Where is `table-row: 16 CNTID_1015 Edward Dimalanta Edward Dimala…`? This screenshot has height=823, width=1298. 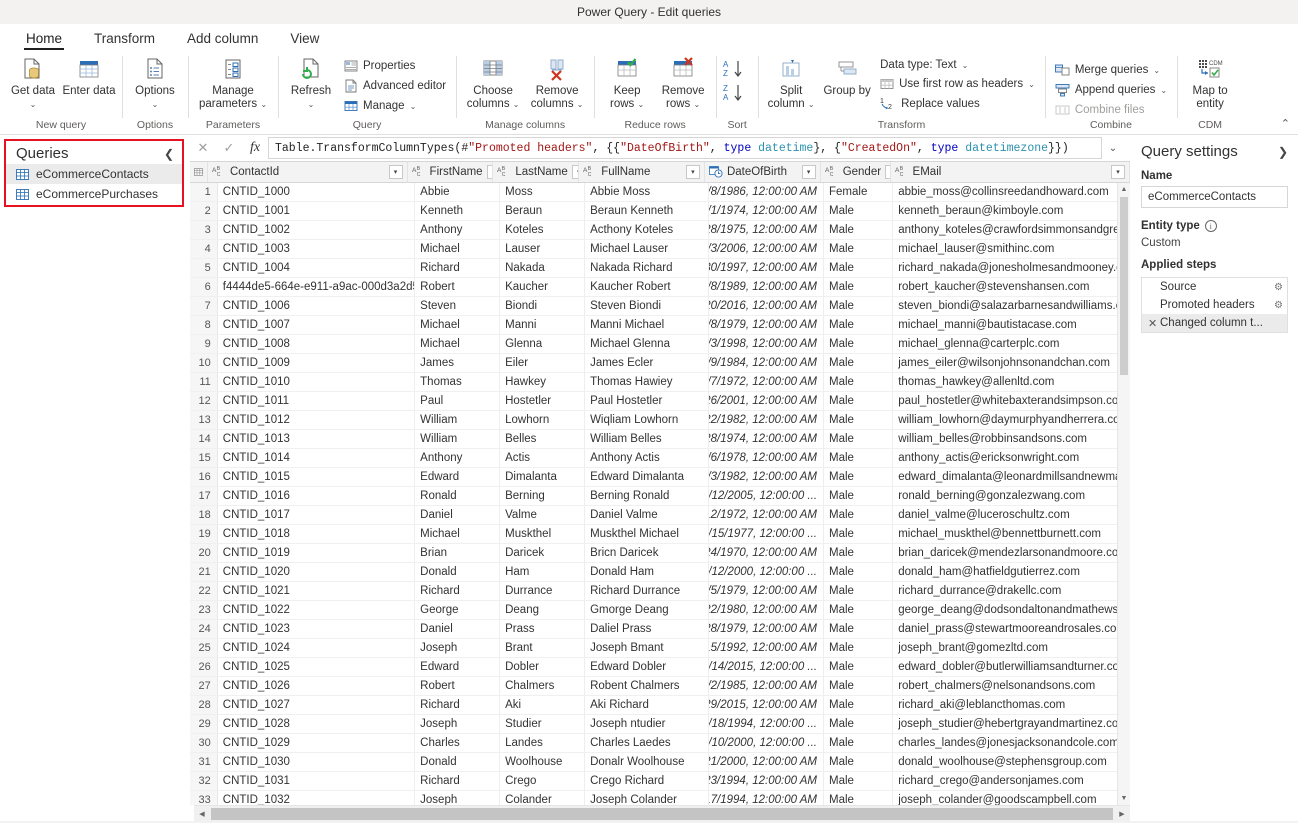 table-row: 16 CNTID_1015 Edward Dimalanta Edward Dimala… is located at coordinates (660, 477).